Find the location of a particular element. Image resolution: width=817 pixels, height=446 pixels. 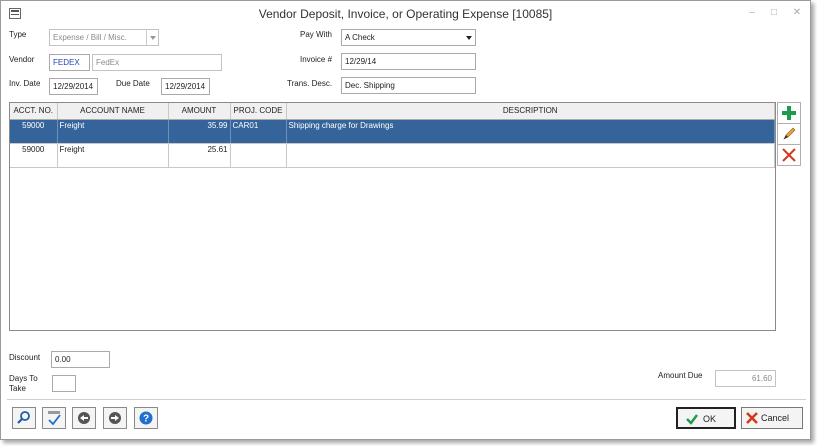

cell-amount: 25.61 is located at coordinates (199, 155).